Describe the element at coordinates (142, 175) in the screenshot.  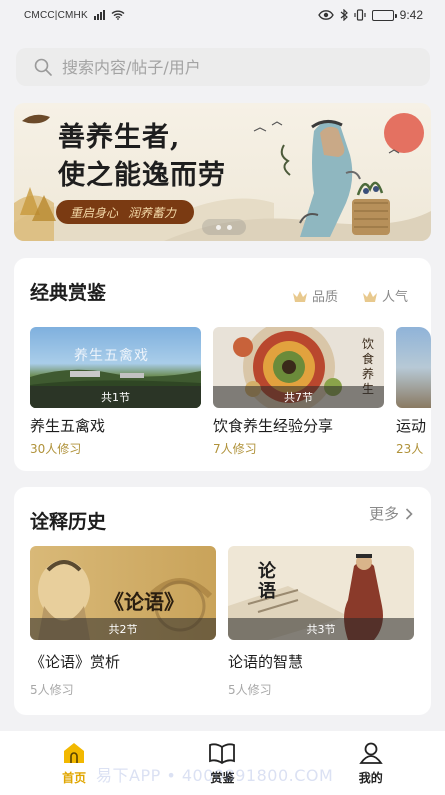
I see `banner-title-line2: 使之能逸而劳` at that location.